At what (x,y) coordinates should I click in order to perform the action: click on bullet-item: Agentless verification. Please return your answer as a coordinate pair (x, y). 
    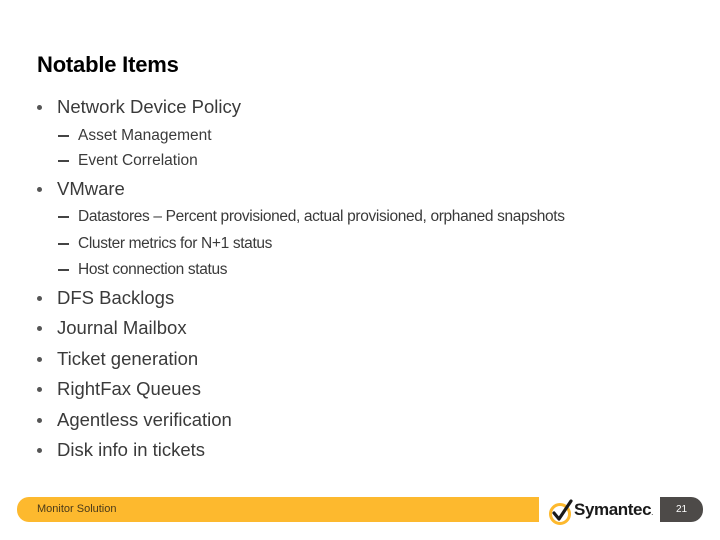
    Looking at the image, I should click on (134, 420).